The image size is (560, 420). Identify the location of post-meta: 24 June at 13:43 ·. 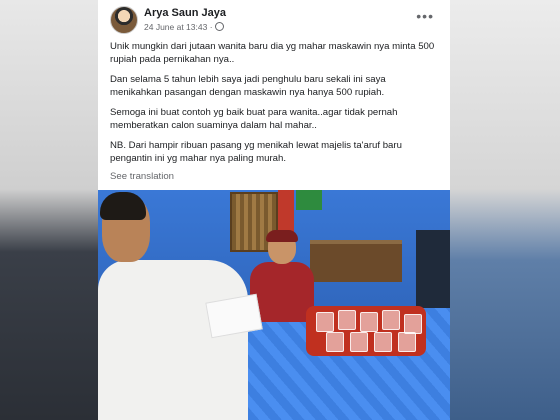
(184, 27).